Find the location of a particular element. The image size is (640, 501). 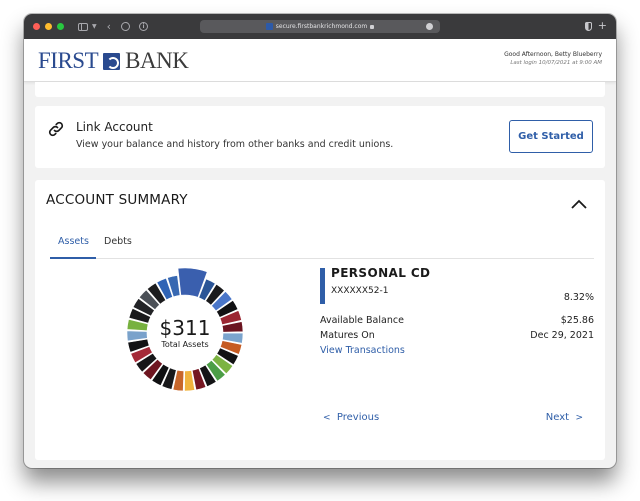

chevron-up-icon is located at coordinates (579, 204).